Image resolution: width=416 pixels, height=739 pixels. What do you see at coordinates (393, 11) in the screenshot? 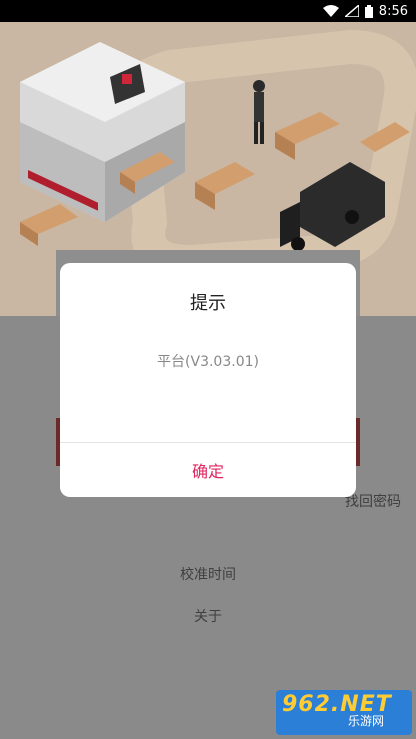
I see `status-time: 8:56` at bounding box center [393, 11].